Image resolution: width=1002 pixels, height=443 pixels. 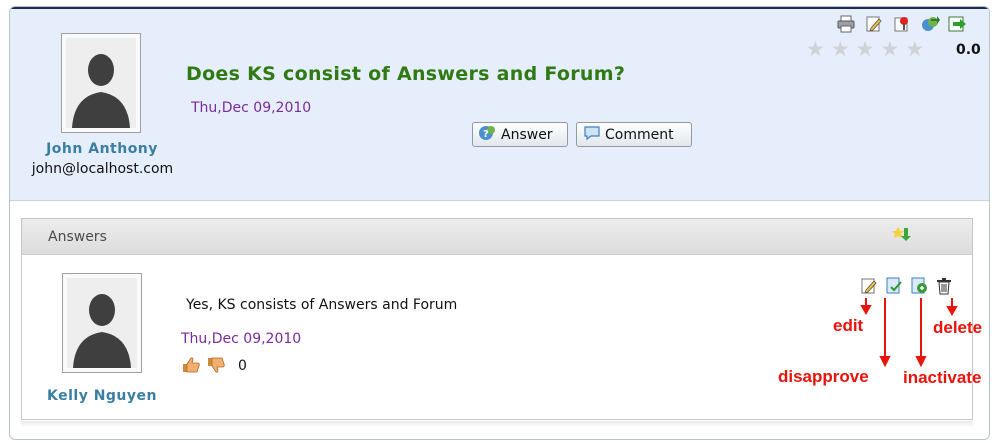 I want to click on annotation-delete: delete, so click(x=958, y=327).